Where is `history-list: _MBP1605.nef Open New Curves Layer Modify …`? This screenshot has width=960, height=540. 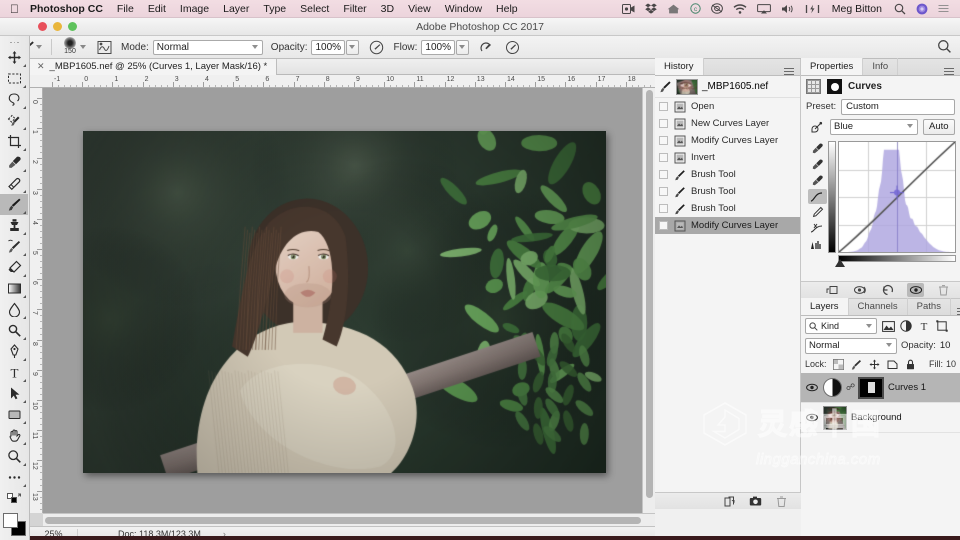 history-list: _MBP1605.nef Open New Curves Layer Modify … is located at coordinates (727, 292).